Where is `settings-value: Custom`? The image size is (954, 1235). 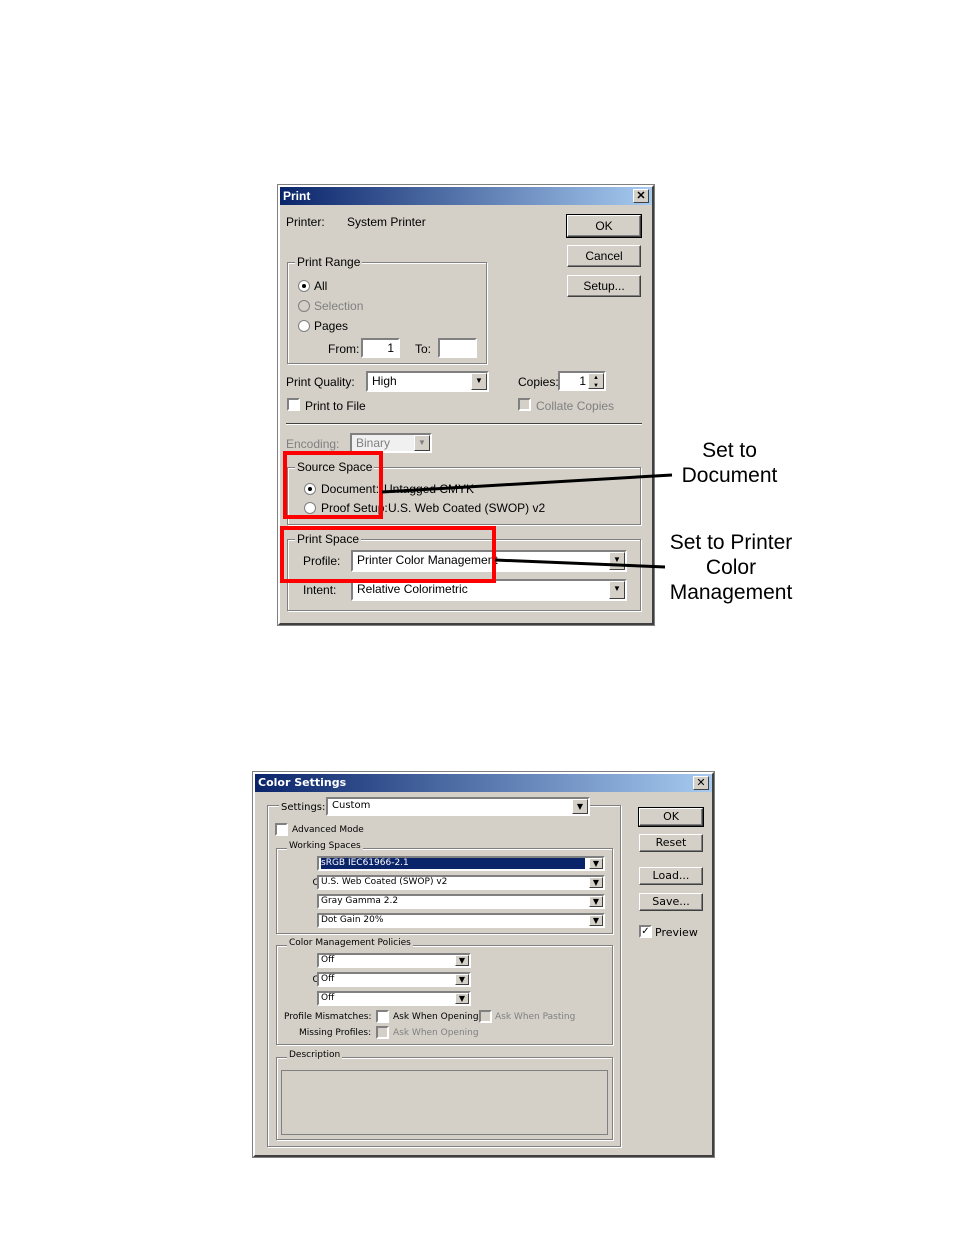
settings-value: Custom is located at coordinates (351, 805).